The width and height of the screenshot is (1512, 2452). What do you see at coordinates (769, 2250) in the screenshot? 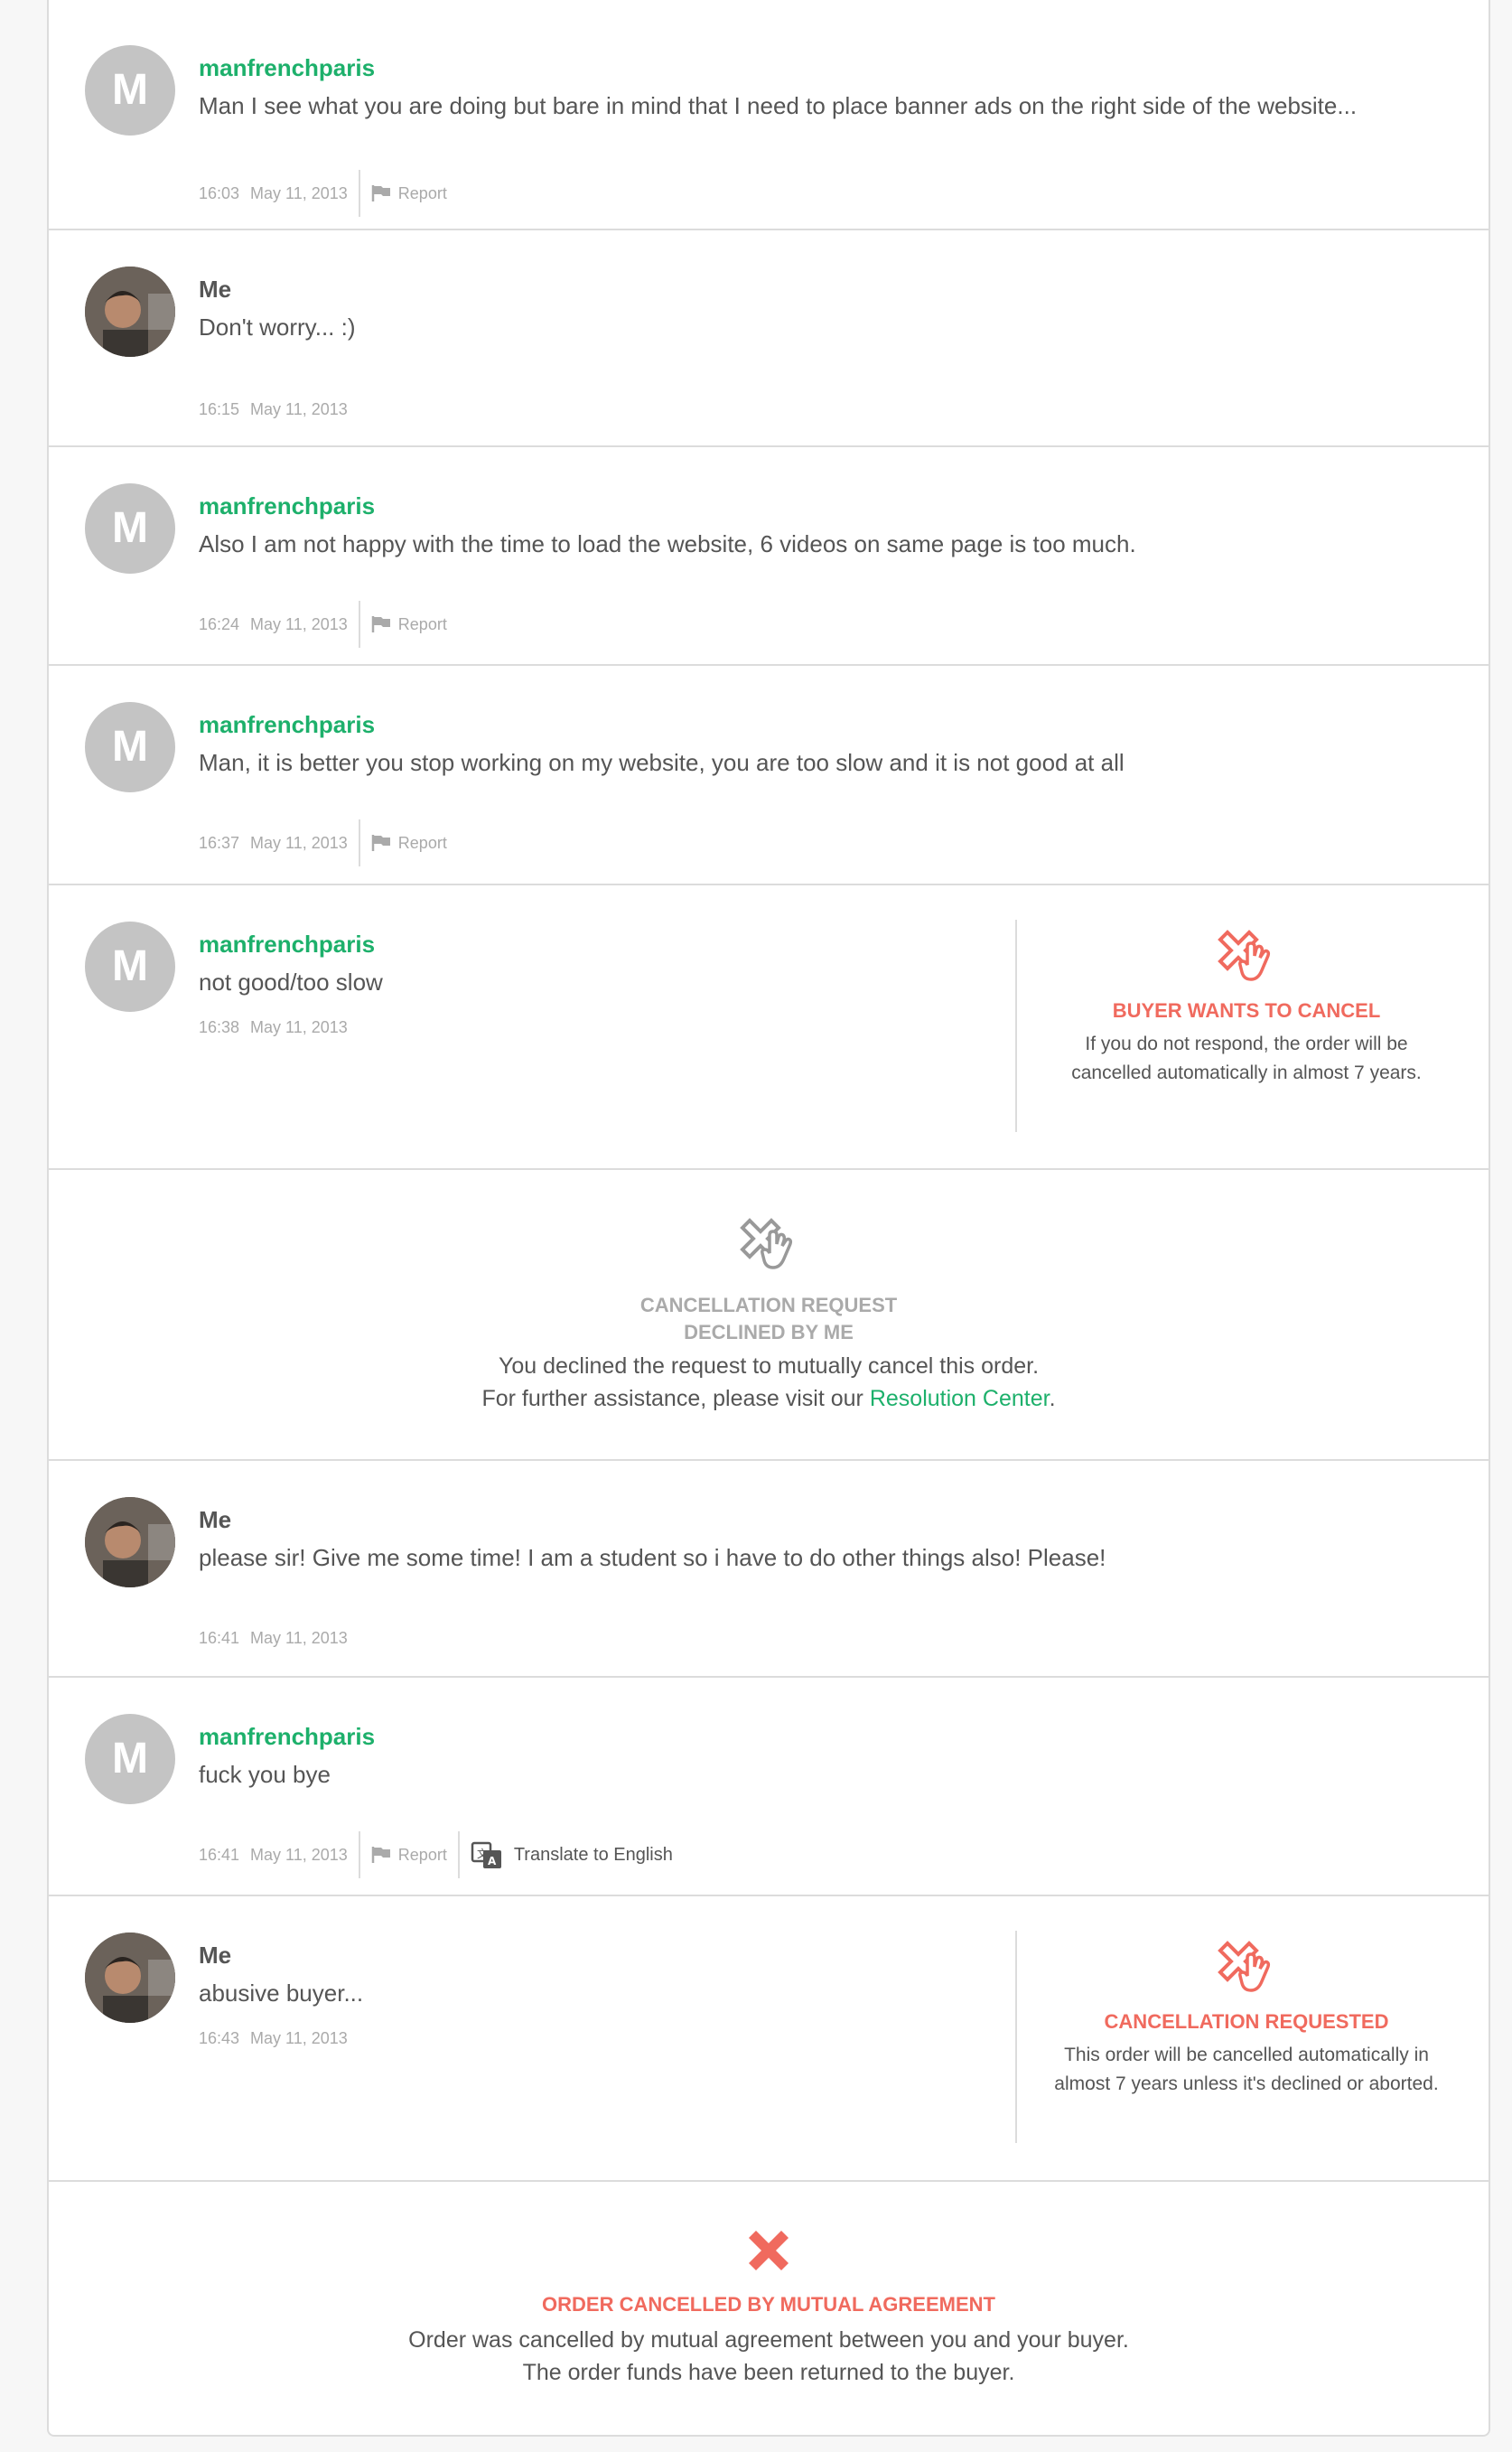
I see `close-x-icon` at bounding box center [769, 2250].